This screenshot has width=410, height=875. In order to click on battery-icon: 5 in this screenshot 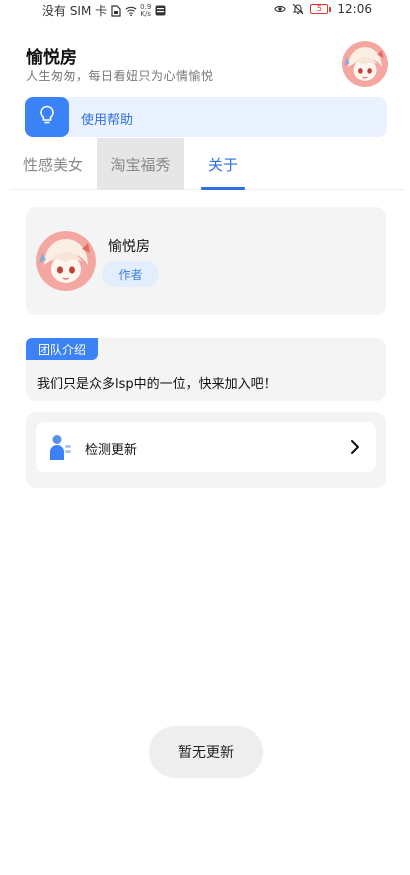, I will do `click(321, 9)`.